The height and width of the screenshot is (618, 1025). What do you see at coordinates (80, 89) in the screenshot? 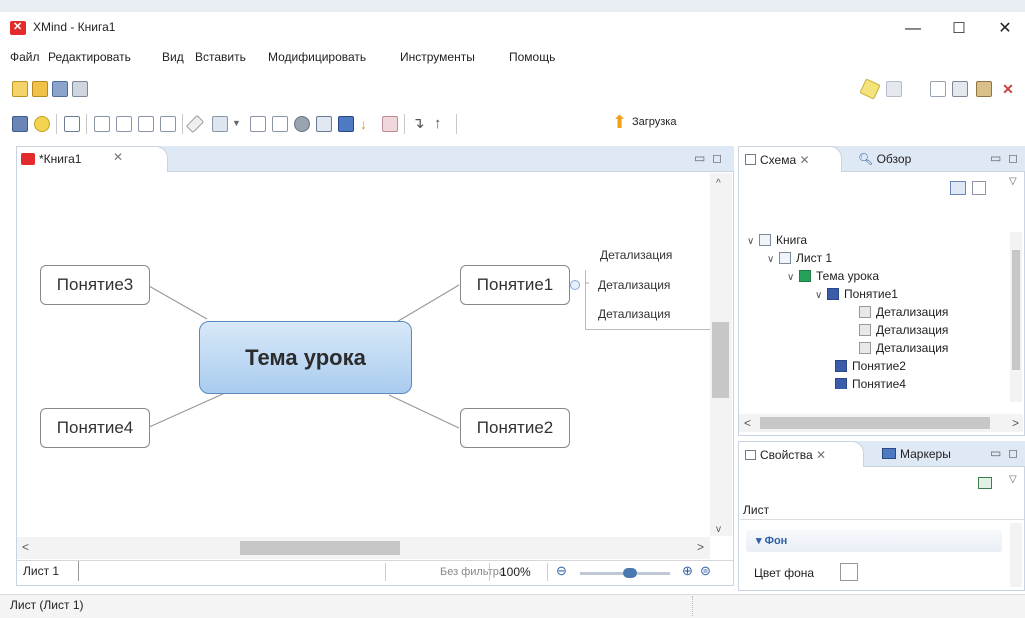
I see `print-icon` at bounding box center [80, 89].